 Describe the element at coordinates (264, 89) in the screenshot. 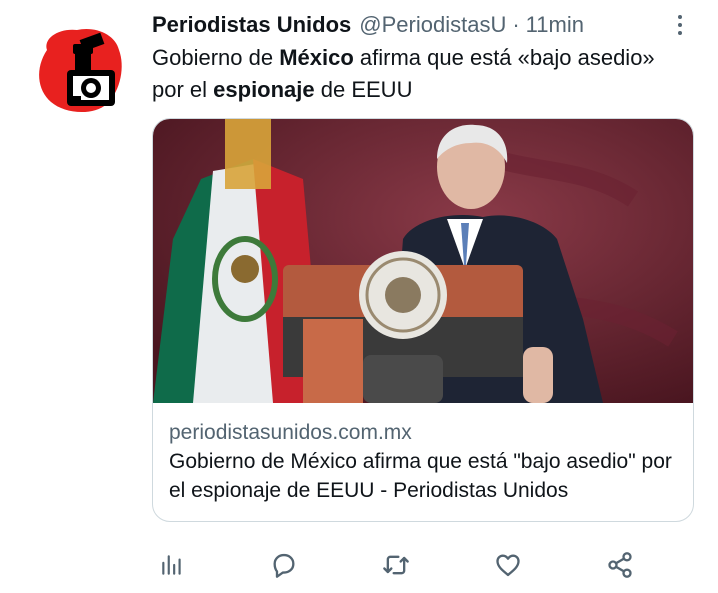

I see `tweet-text-bold: espionaje` at that location.